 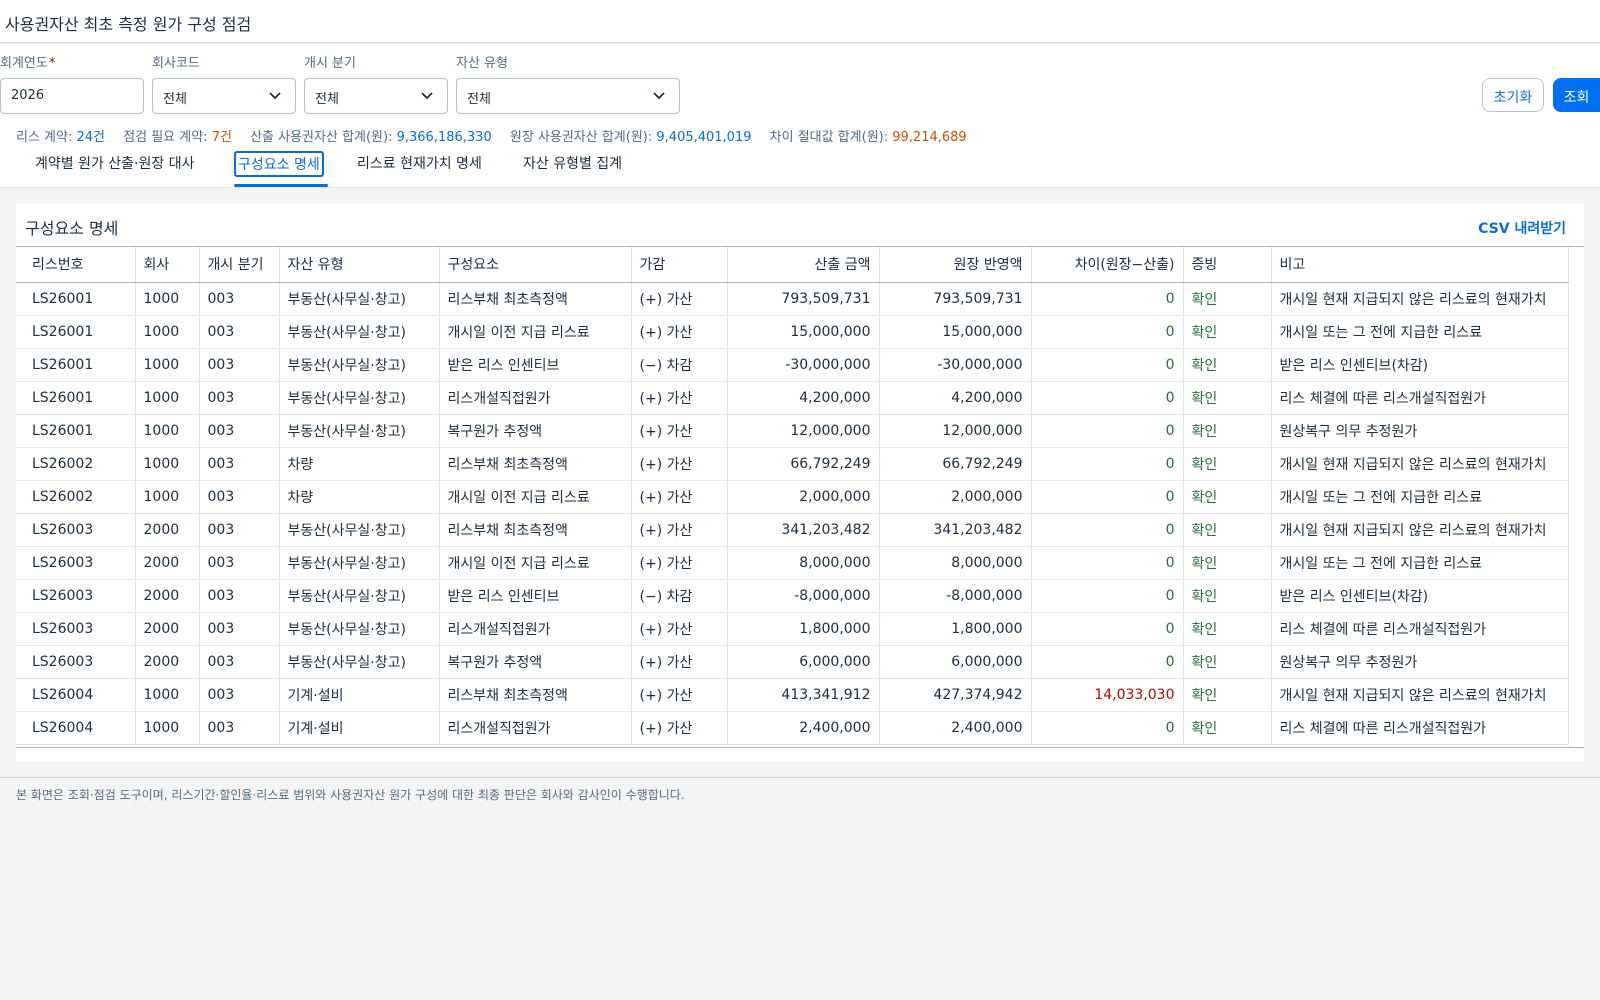 I want to click on search-button: 조회, so click(x=1576, y=95).